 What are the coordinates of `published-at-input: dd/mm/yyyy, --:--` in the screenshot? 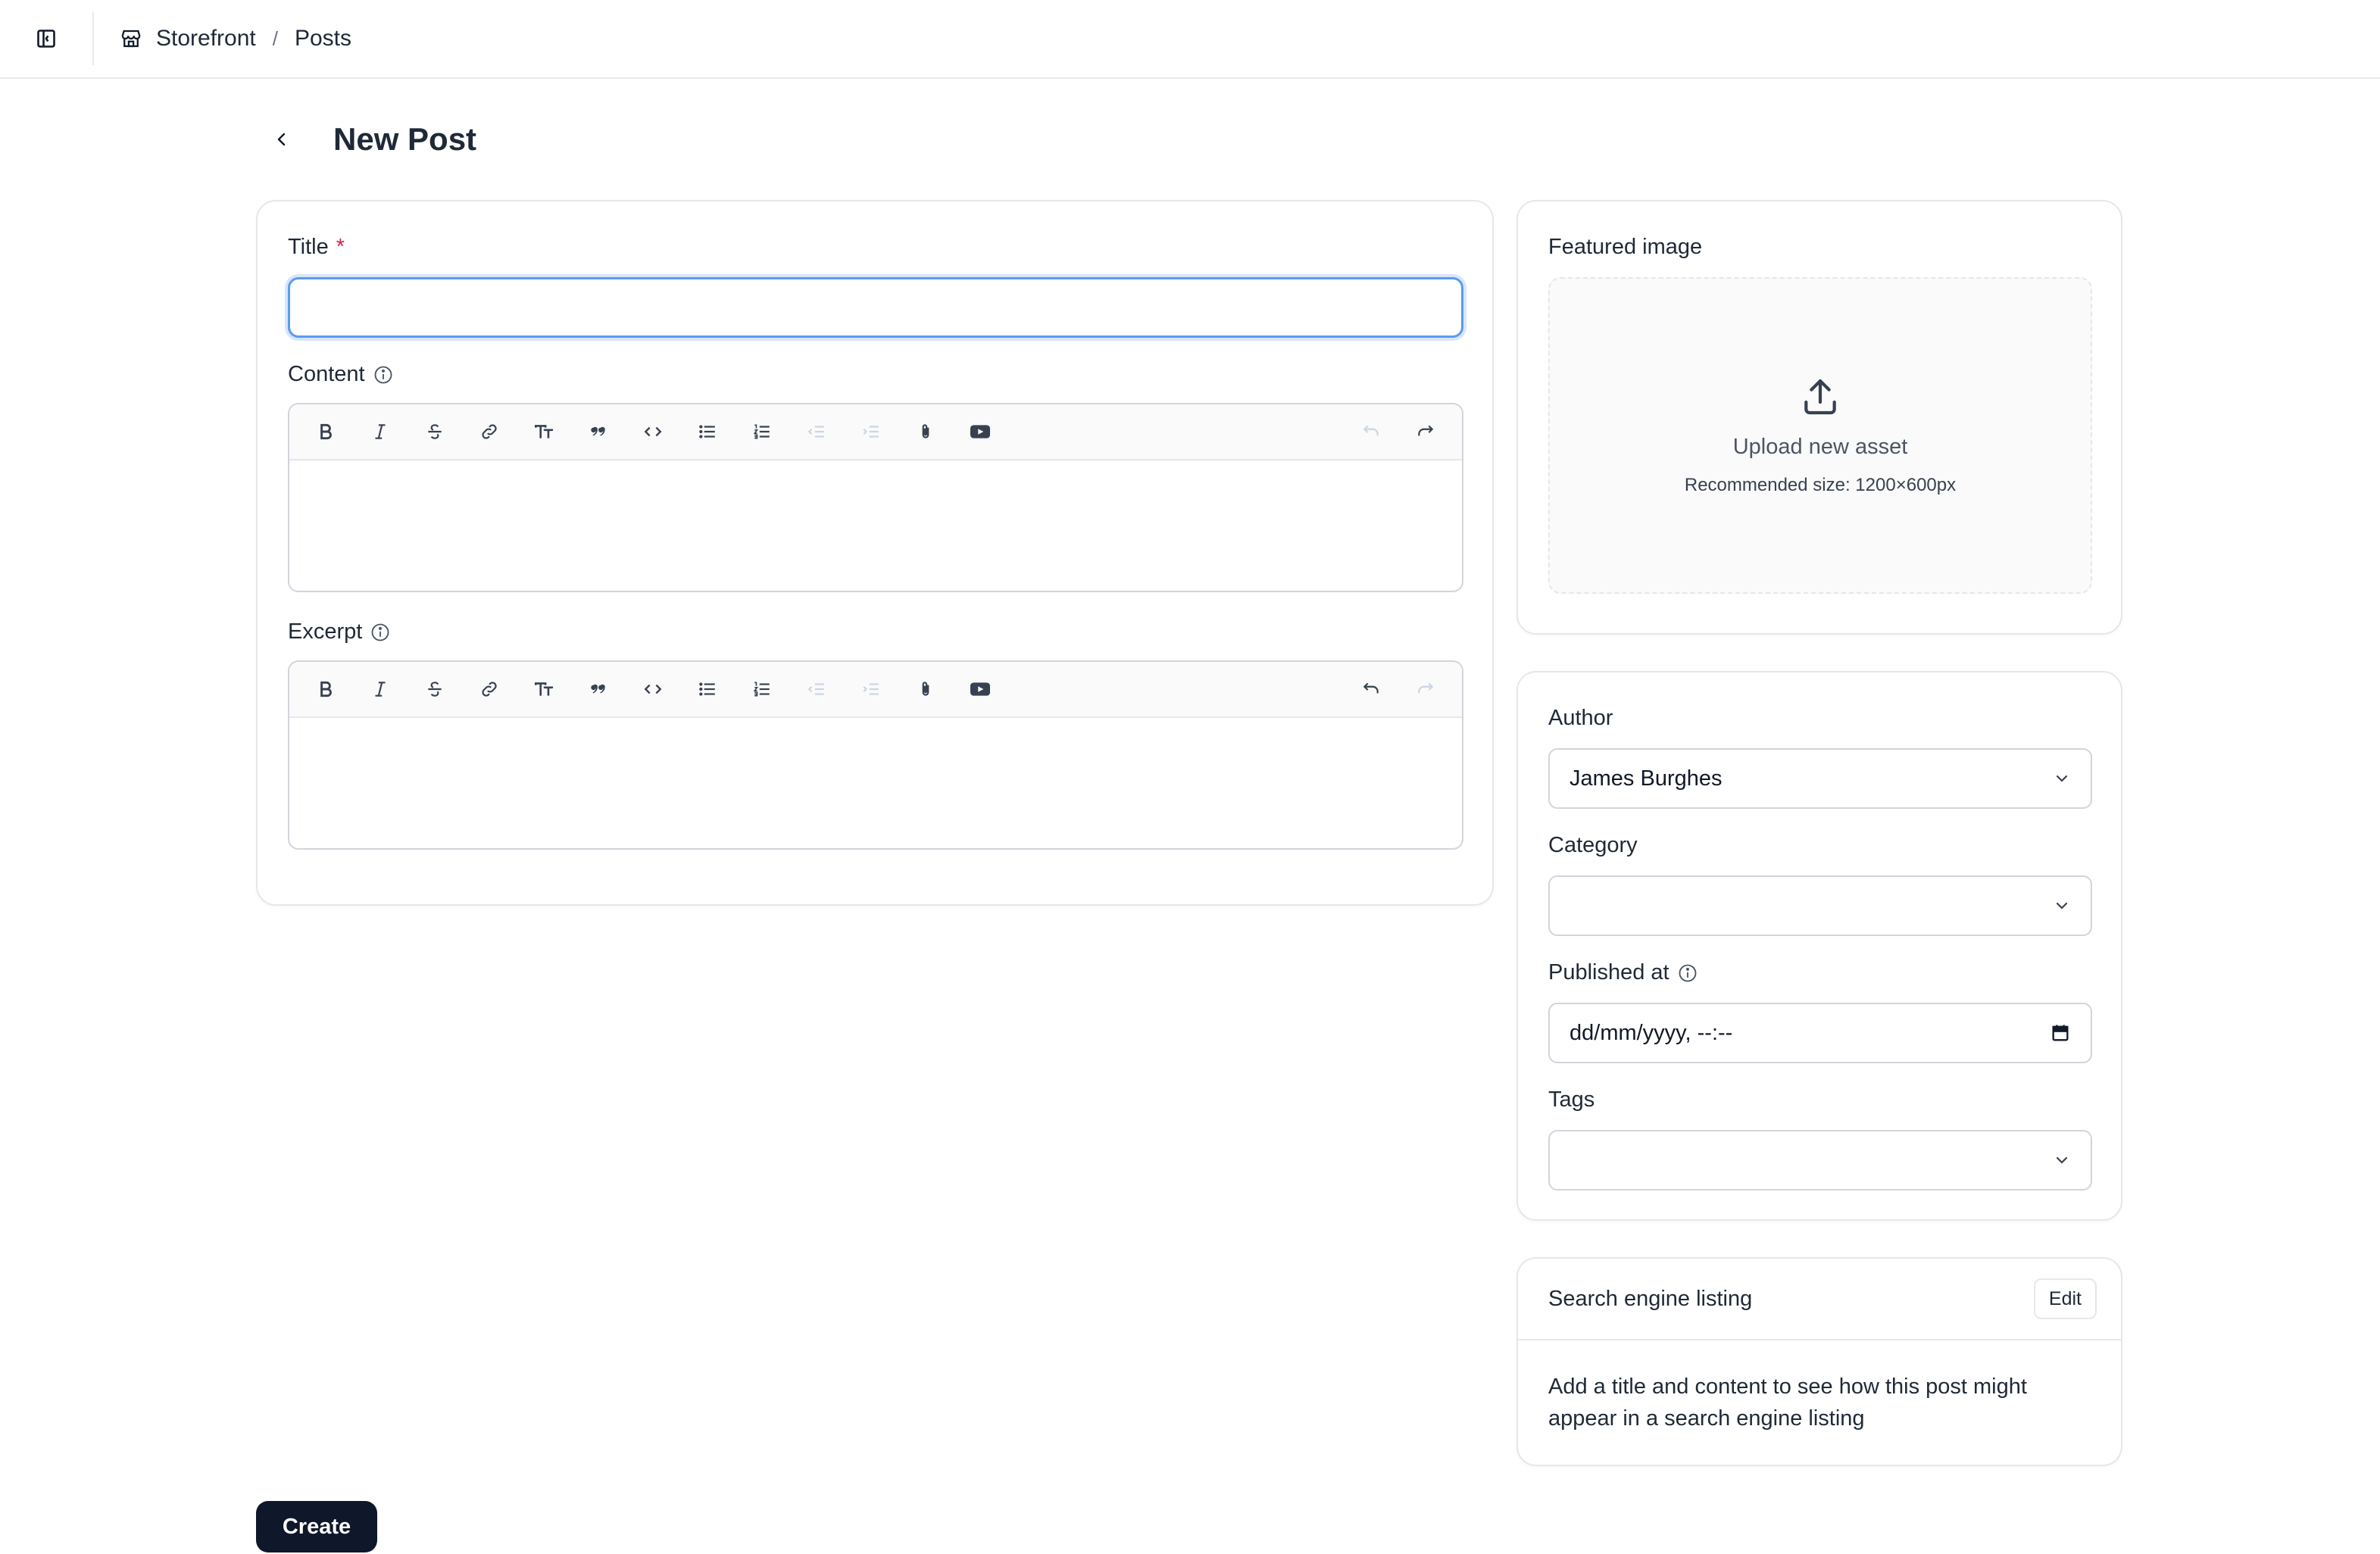 It's located at (1820, 1033).